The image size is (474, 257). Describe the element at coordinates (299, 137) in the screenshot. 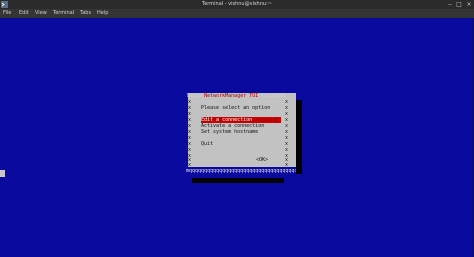

I see `dialog-shadow-right` at that location.